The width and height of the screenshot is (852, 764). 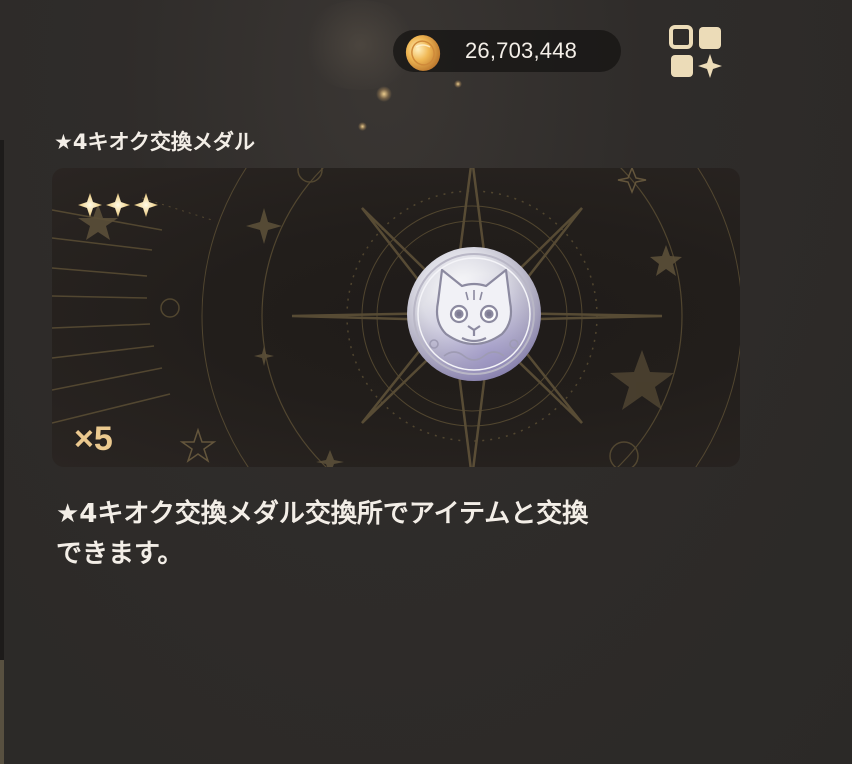 I want to click on item-description: ★4キオク交換メダル交換所でアイテムと交換 できます。, so click(x=322, y=534).